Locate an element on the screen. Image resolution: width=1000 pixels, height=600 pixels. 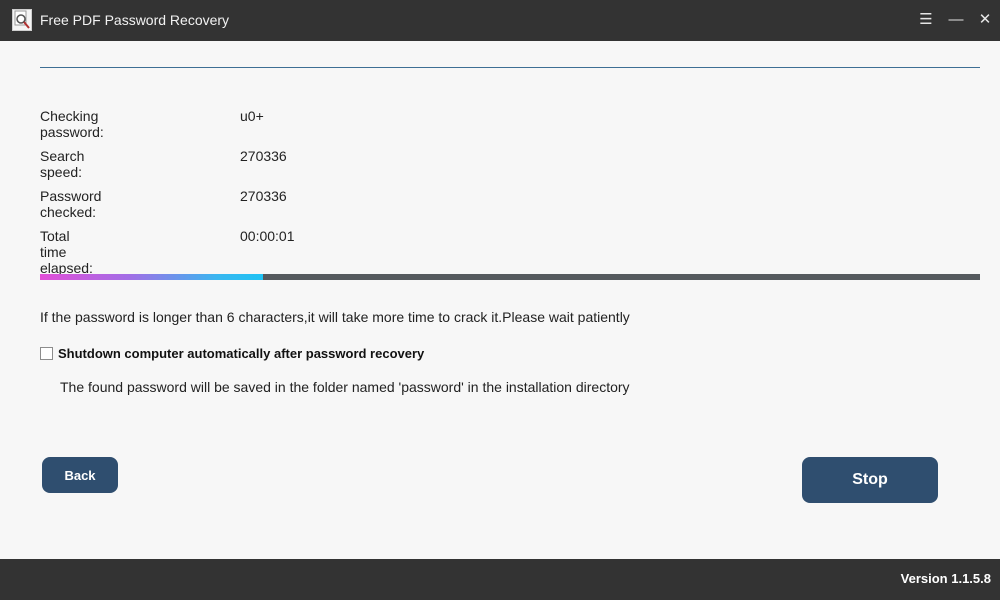
title-bar: Free PDF Password Recovery ☰ — ✕ is located at coordinates (500, 20).